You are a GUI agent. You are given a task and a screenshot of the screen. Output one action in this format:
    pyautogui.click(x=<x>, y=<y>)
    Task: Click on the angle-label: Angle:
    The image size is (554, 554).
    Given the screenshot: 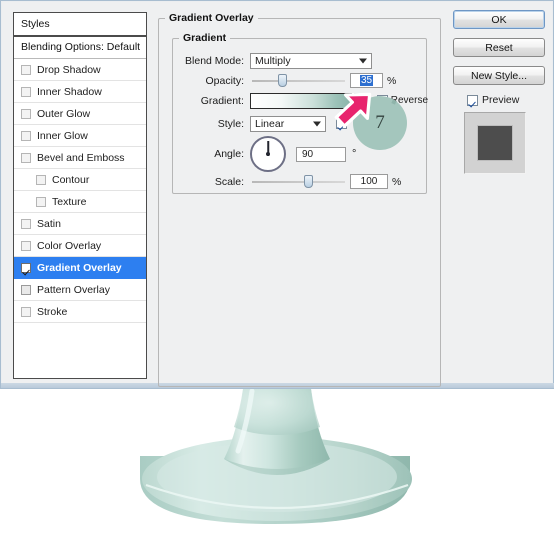 What is the action you would take?
    pyautogui.click(x=229, y=154)
    